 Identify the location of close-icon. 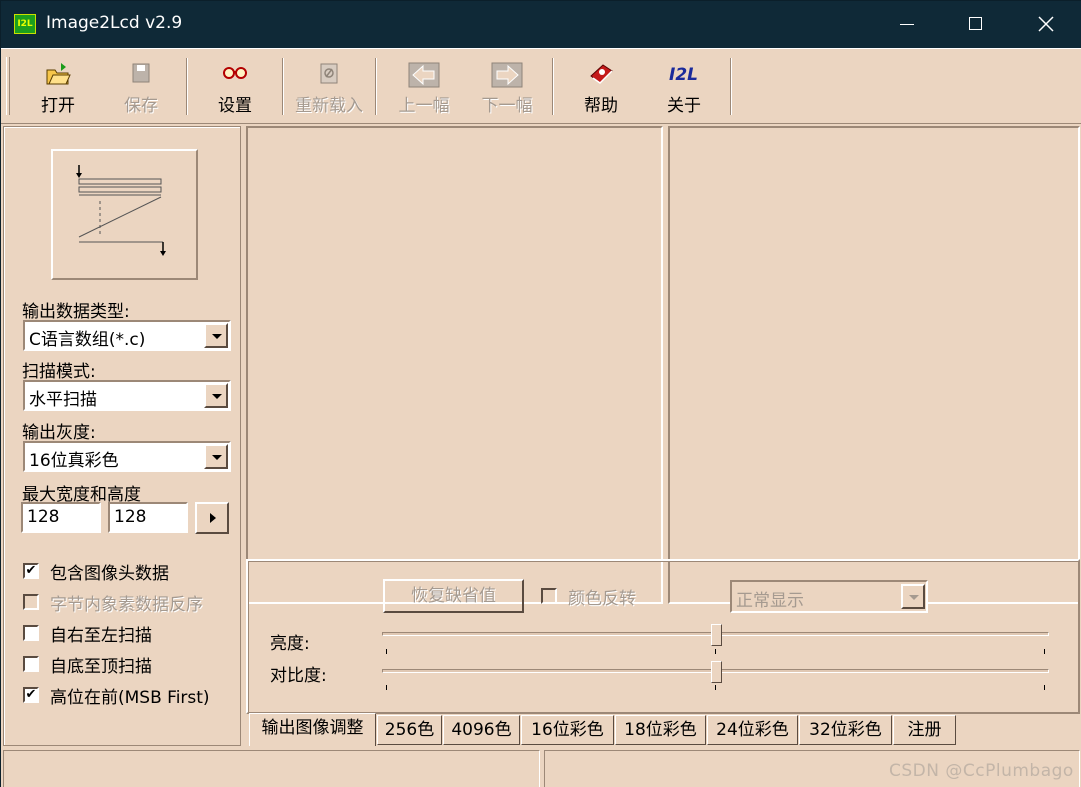
(1046, 24).